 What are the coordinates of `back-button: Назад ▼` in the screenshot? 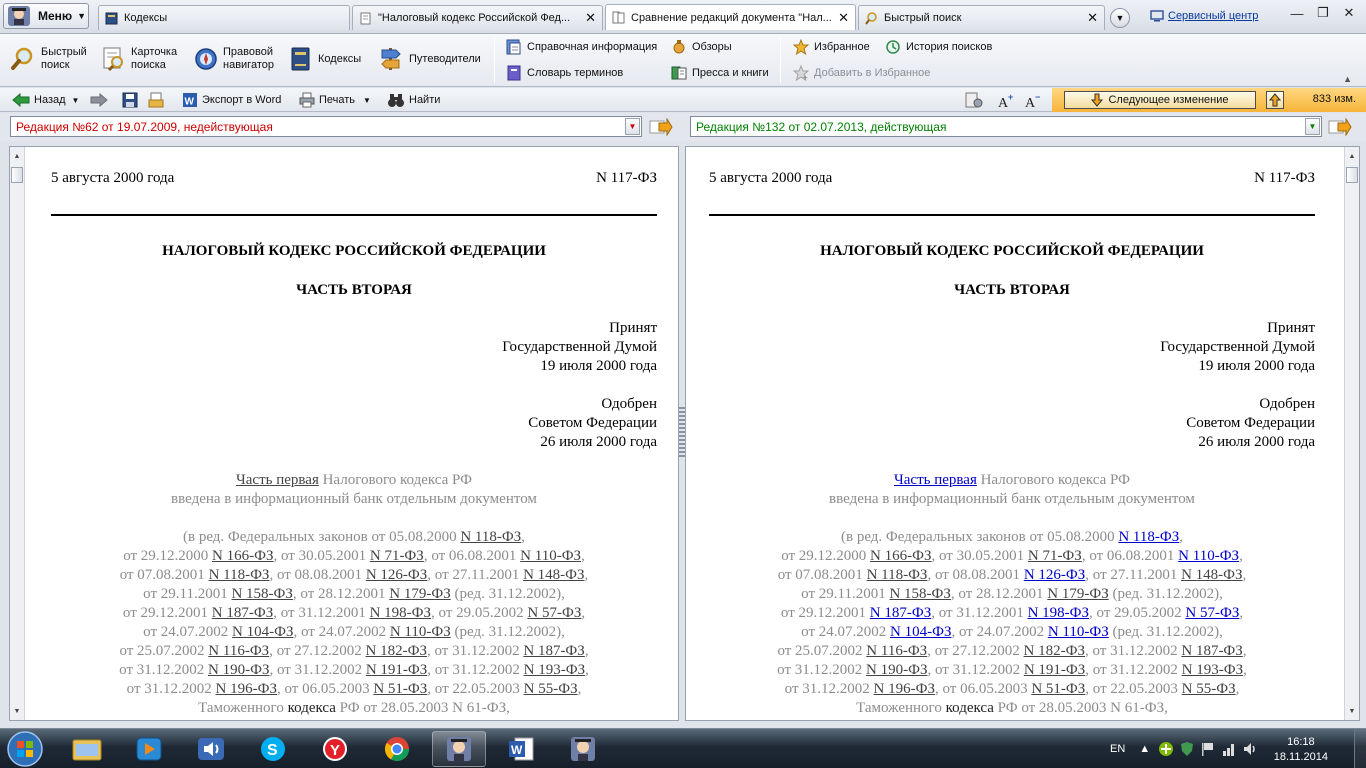 It's located at (45, 100).